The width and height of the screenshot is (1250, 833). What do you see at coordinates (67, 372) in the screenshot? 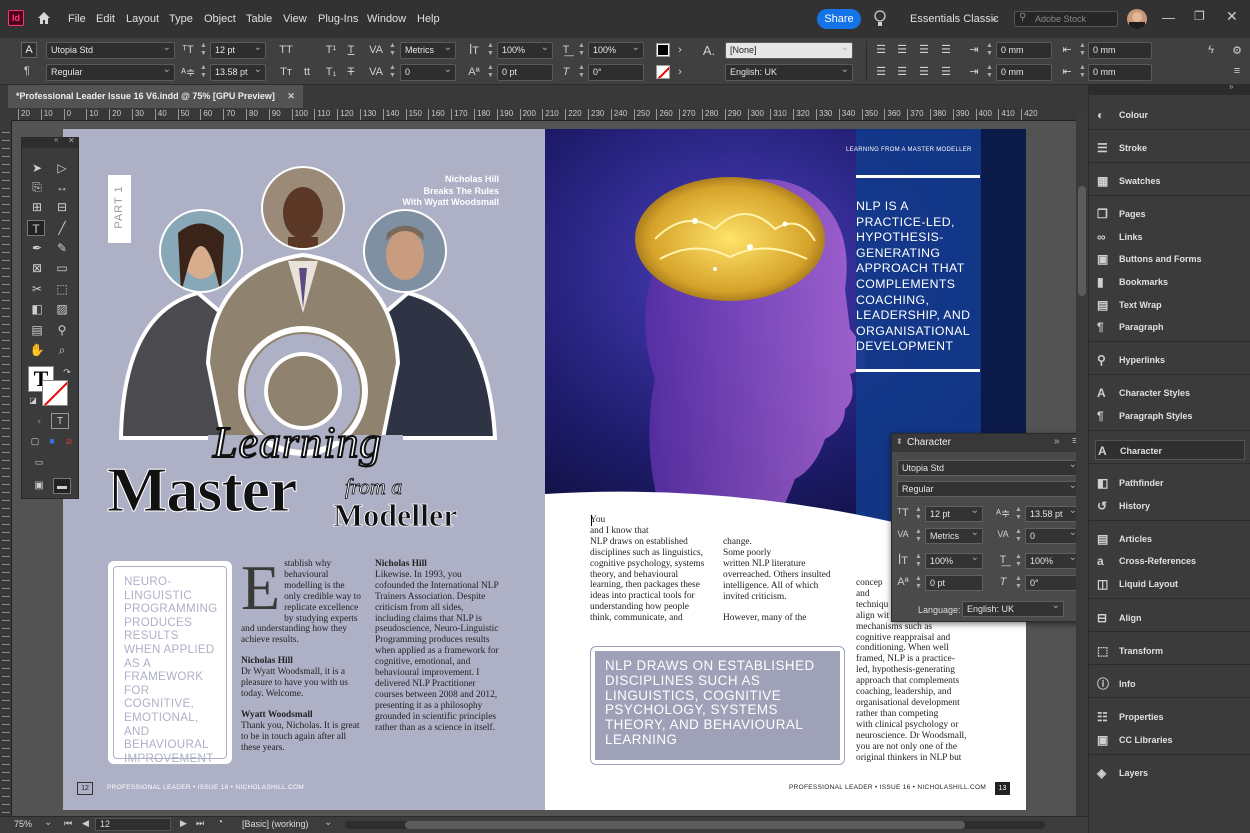
I see `swap-fill-stroke-icon: ↷` at bounding box center [67, 372].